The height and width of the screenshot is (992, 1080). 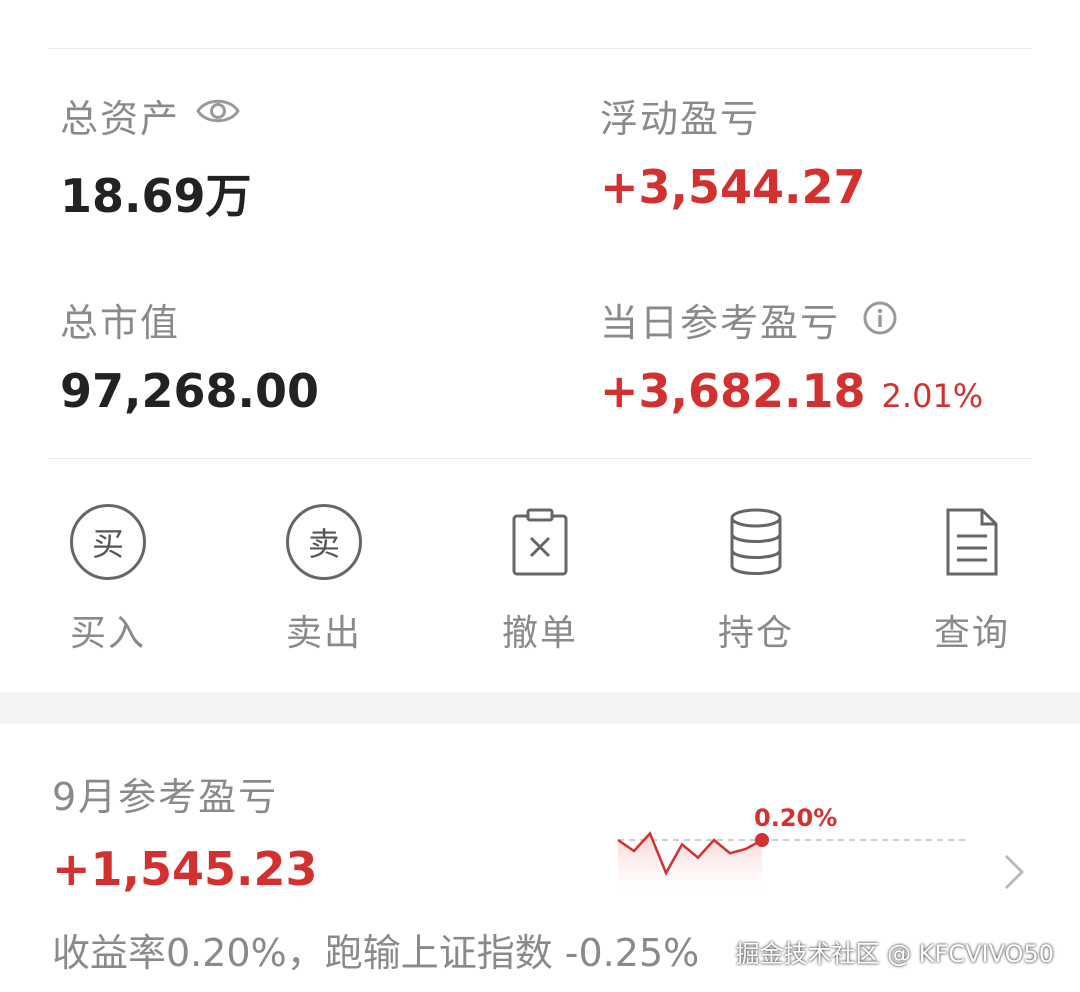 What do you see at coordinates (971, 633) in the screenshot?
I see `query-label: 查询` at bounding box center [971, 633].